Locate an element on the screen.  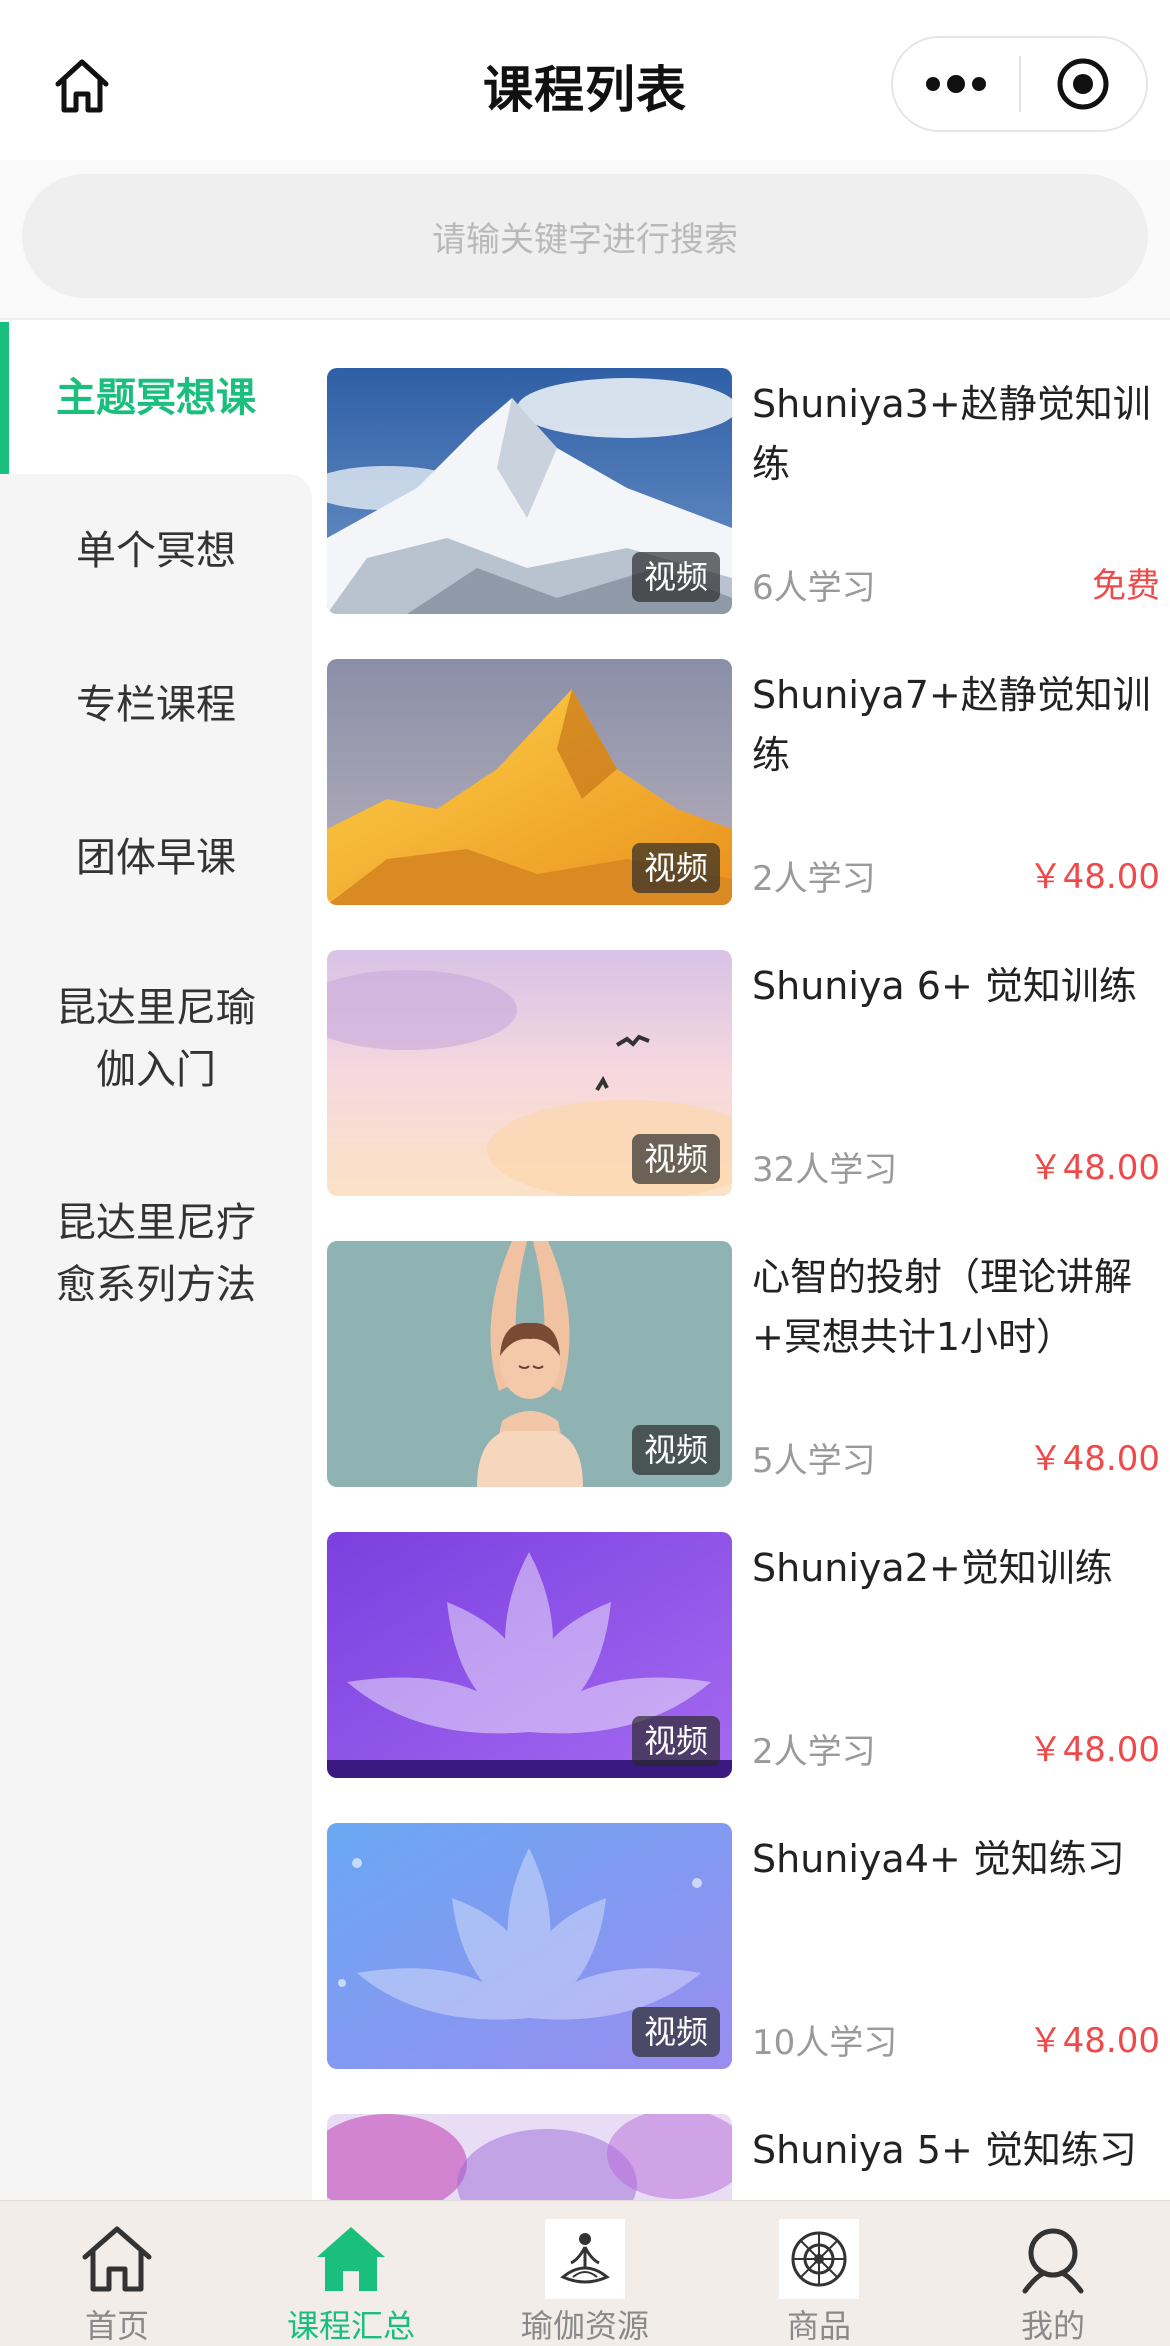
course-title: 心智的投射（理论讲解+冥想共计1小时） is located at coordinates (942, 1307).